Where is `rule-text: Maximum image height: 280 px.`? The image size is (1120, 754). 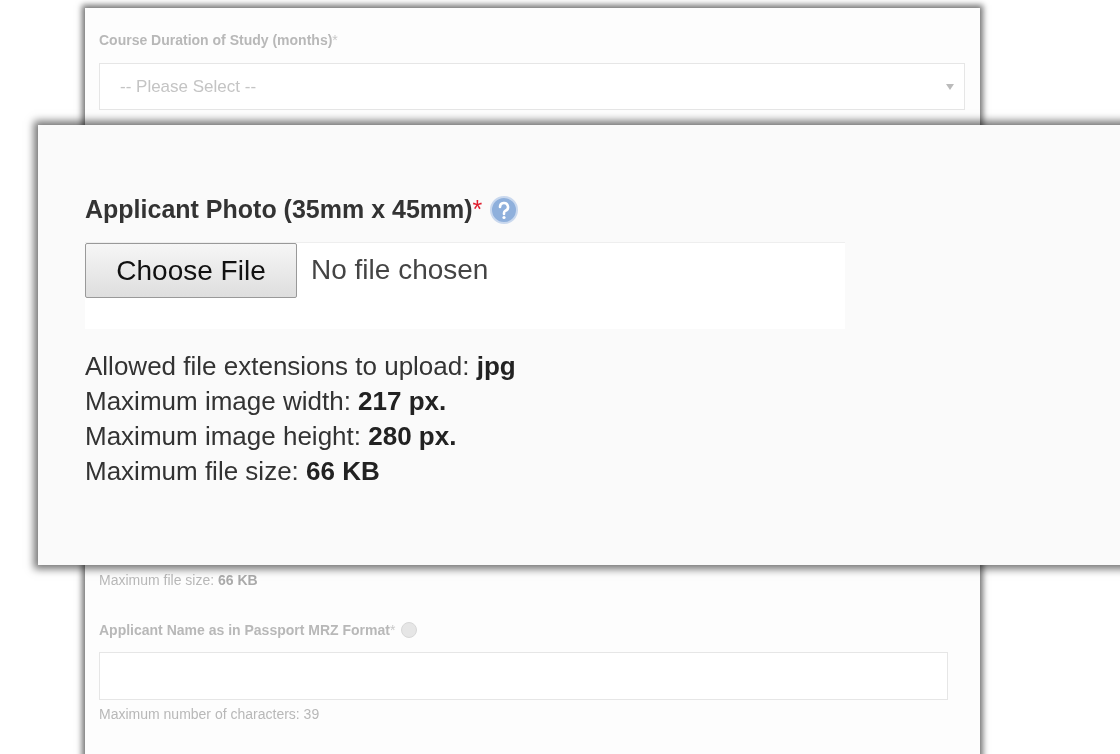 rule-text: Maximum image height: 280 px. is located at coordinates (271, 436).